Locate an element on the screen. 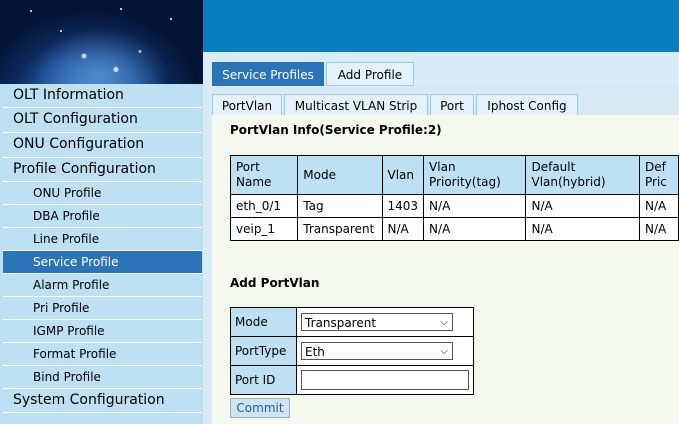 This screenshot has height=424, width=679. tab-add-profile: Add Profile is located at coordinates (370, 74).